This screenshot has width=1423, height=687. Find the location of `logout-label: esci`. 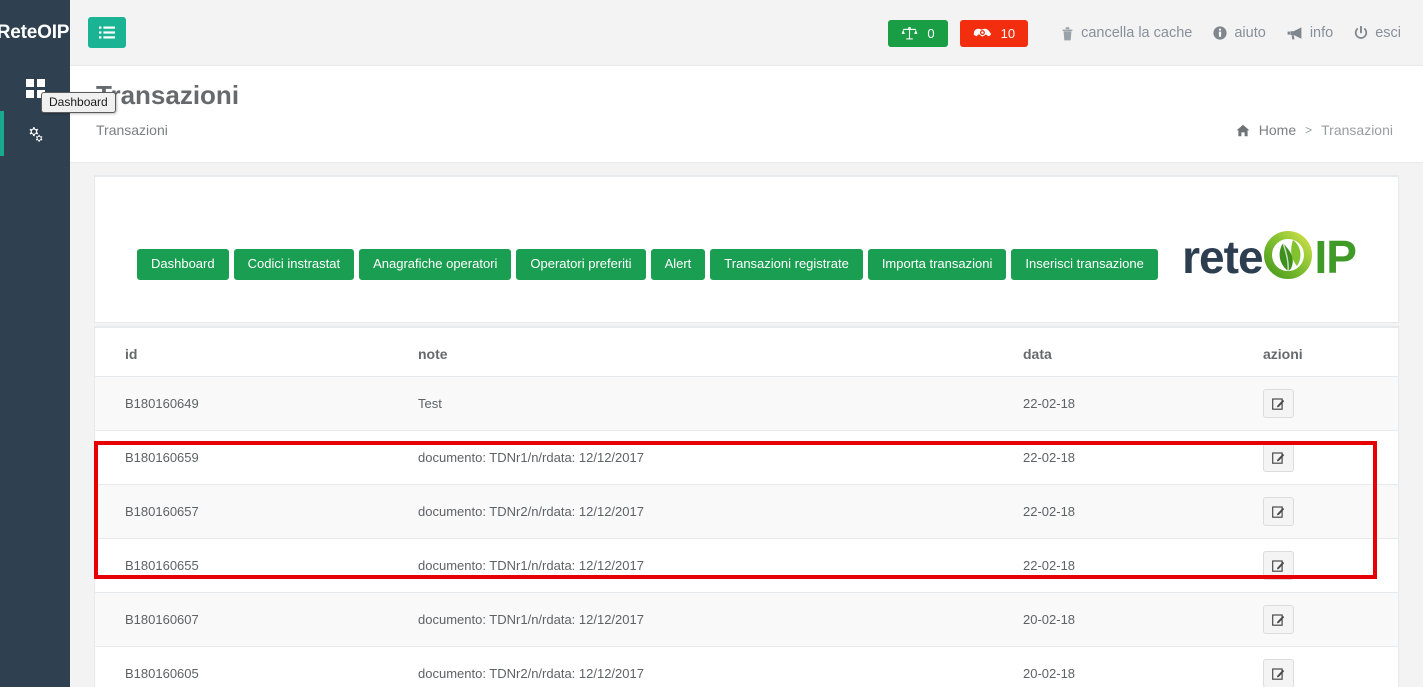

logout-label: esci is located at coordinates (1388, 33).